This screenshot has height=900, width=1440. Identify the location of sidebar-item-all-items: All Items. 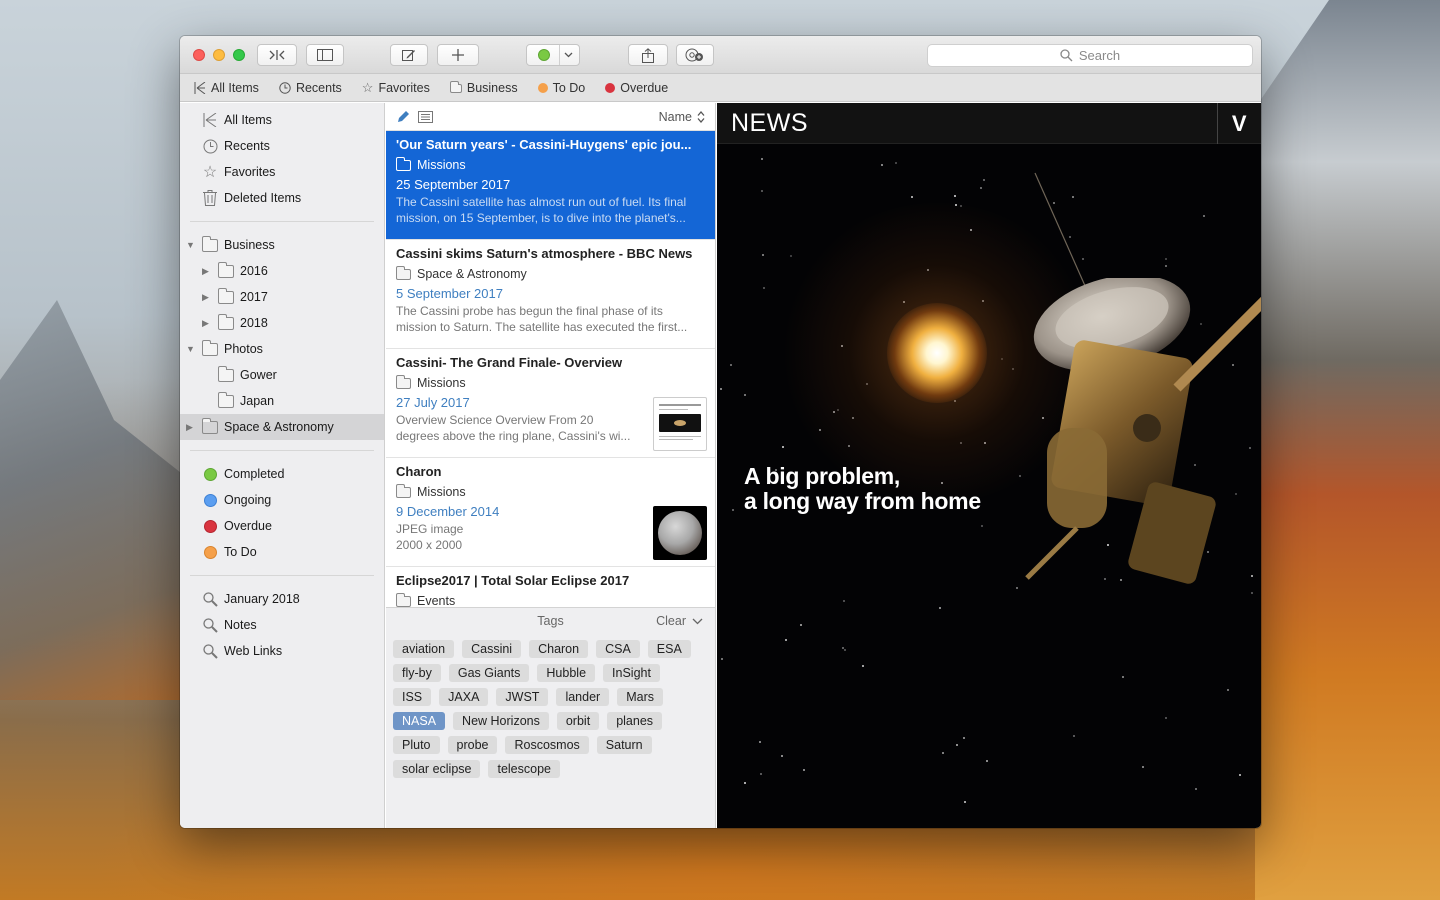
(282, 120).